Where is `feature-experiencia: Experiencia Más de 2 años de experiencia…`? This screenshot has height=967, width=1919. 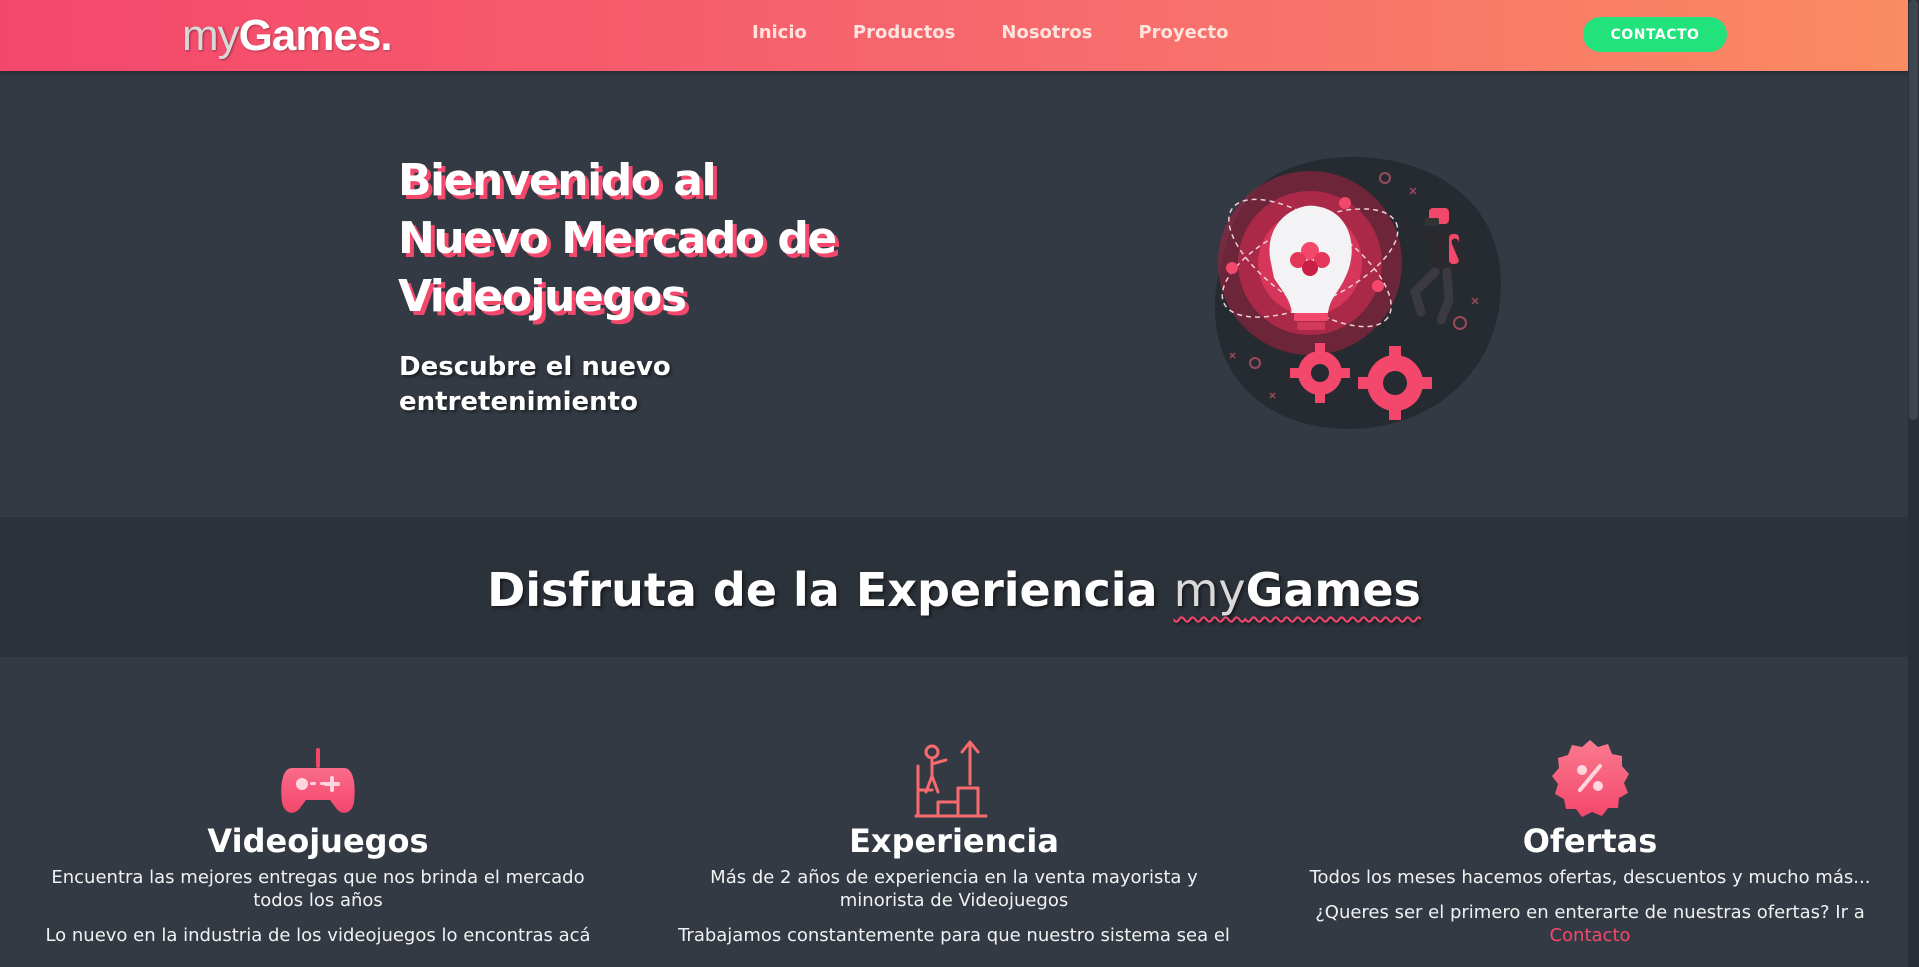
feature-experiencia: Experiencia Más de 2 años de experiencia… is located at coordinates (954, 843).